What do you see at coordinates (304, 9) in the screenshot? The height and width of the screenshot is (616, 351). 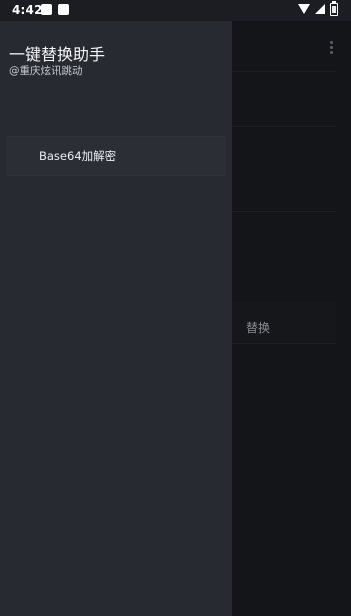 I see `wifi-icon` at bounding box center [304, 9].